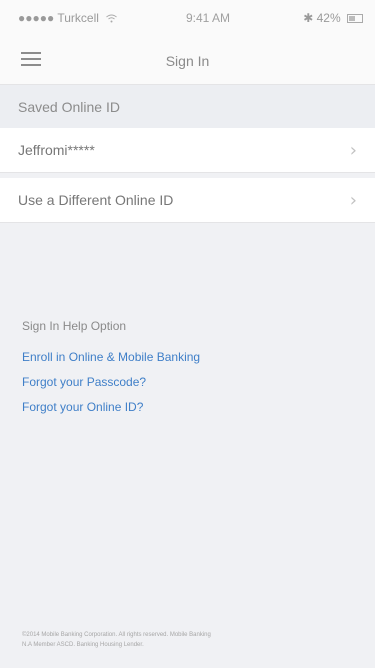  I want to click on bluetooth-icon: ✱, so click(308, 18).